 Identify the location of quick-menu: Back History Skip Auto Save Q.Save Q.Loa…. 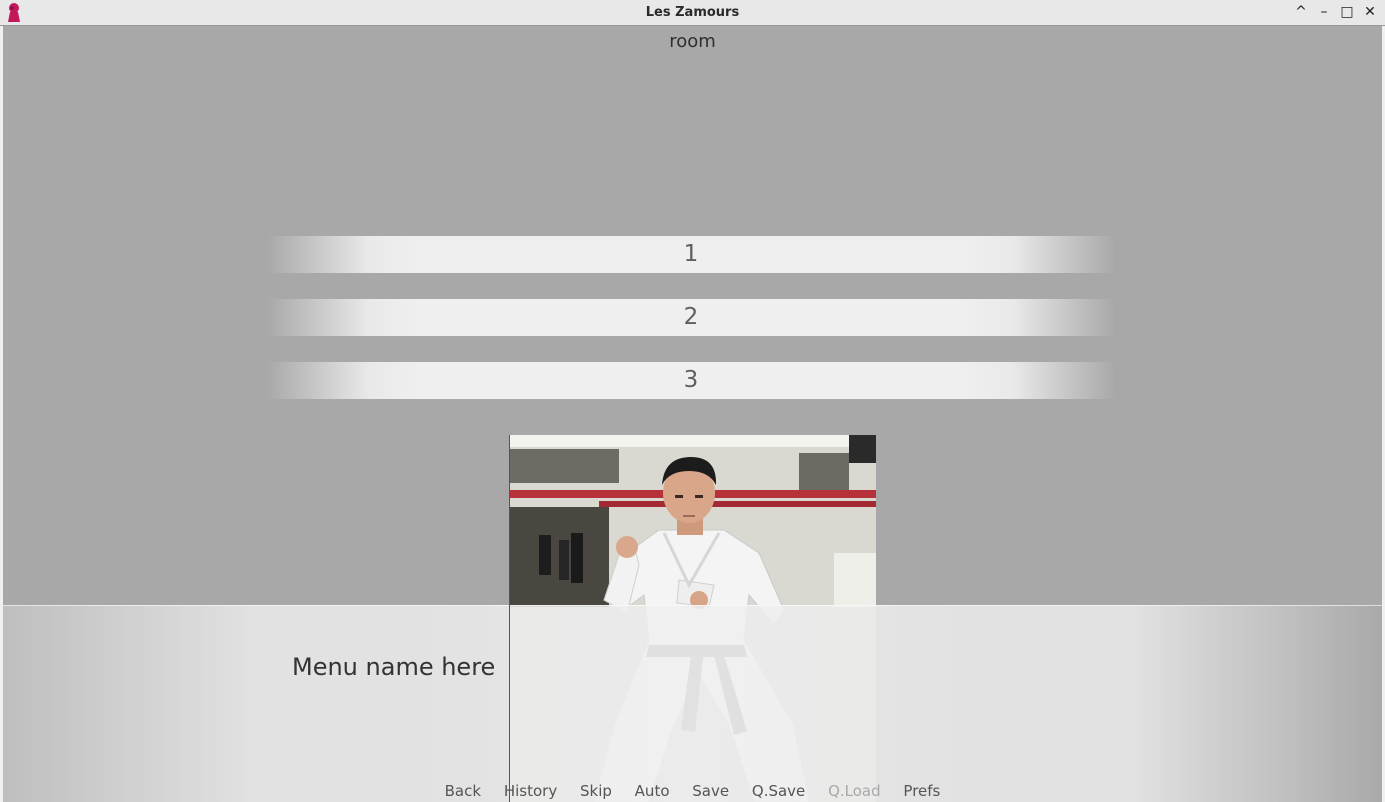
(692, 791).